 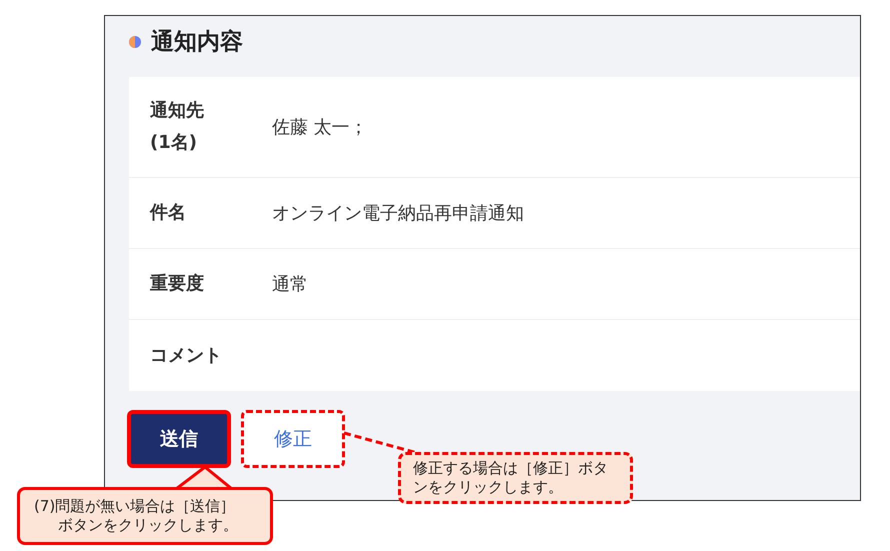 I want to click on field-label: 重要度, so click(x=177, y=284).